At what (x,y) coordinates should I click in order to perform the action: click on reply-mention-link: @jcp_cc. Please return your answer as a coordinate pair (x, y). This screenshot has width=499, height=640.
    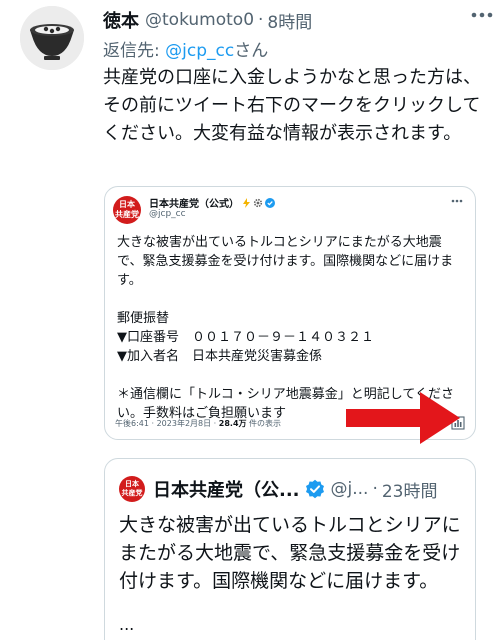
    Looking at the image, I should click on (199, 51).